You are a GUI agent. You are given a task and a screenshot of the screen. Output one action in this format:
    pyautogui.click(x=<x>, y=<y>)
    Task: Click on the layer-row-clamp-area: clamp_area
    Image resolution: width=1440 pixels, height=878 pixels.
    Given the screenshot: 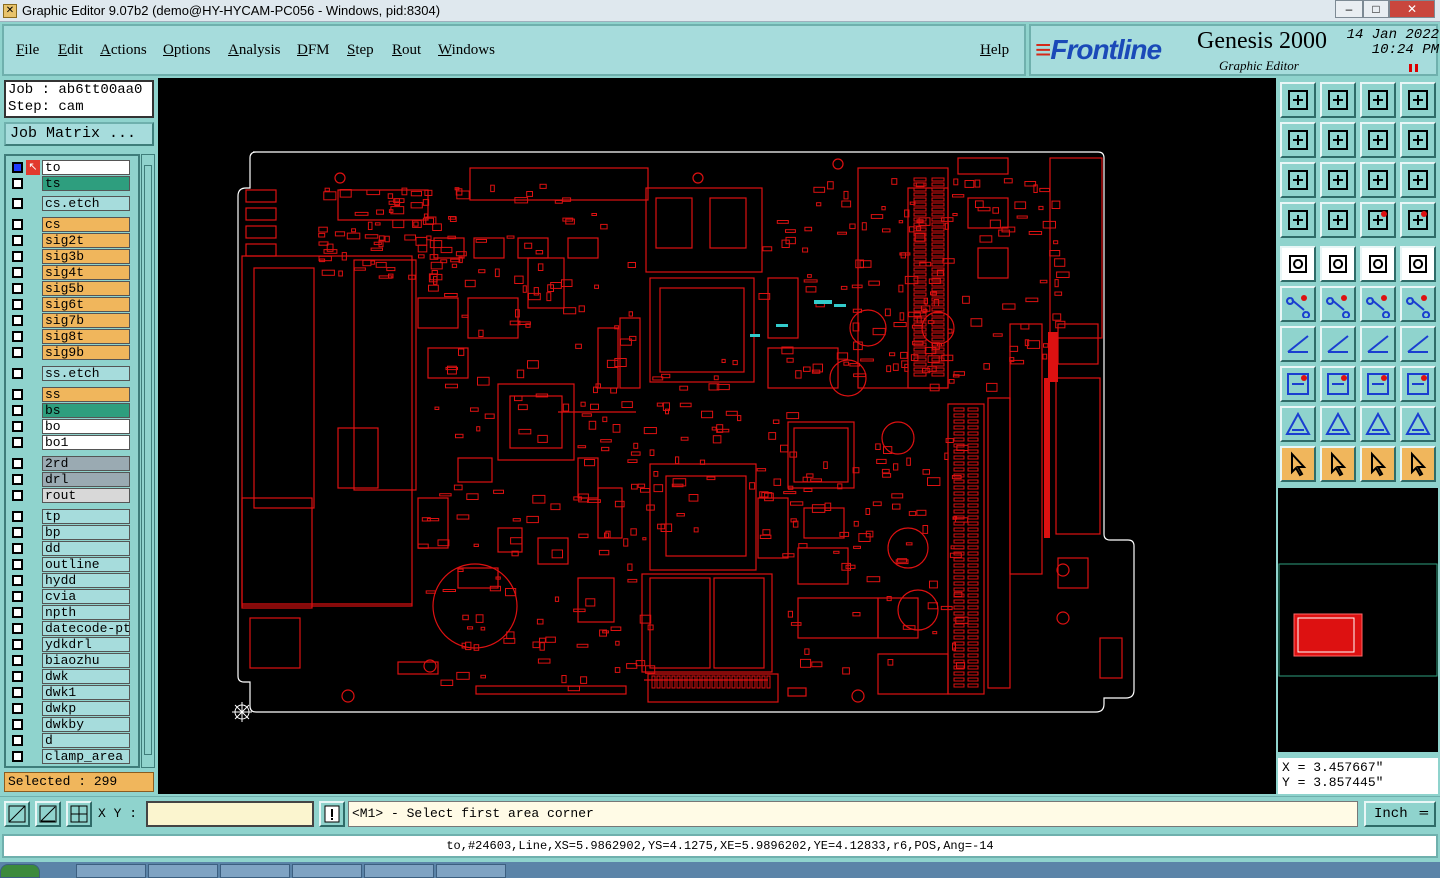 What is the action you would take?
    pyautogui.click(x=69, y=756)
    